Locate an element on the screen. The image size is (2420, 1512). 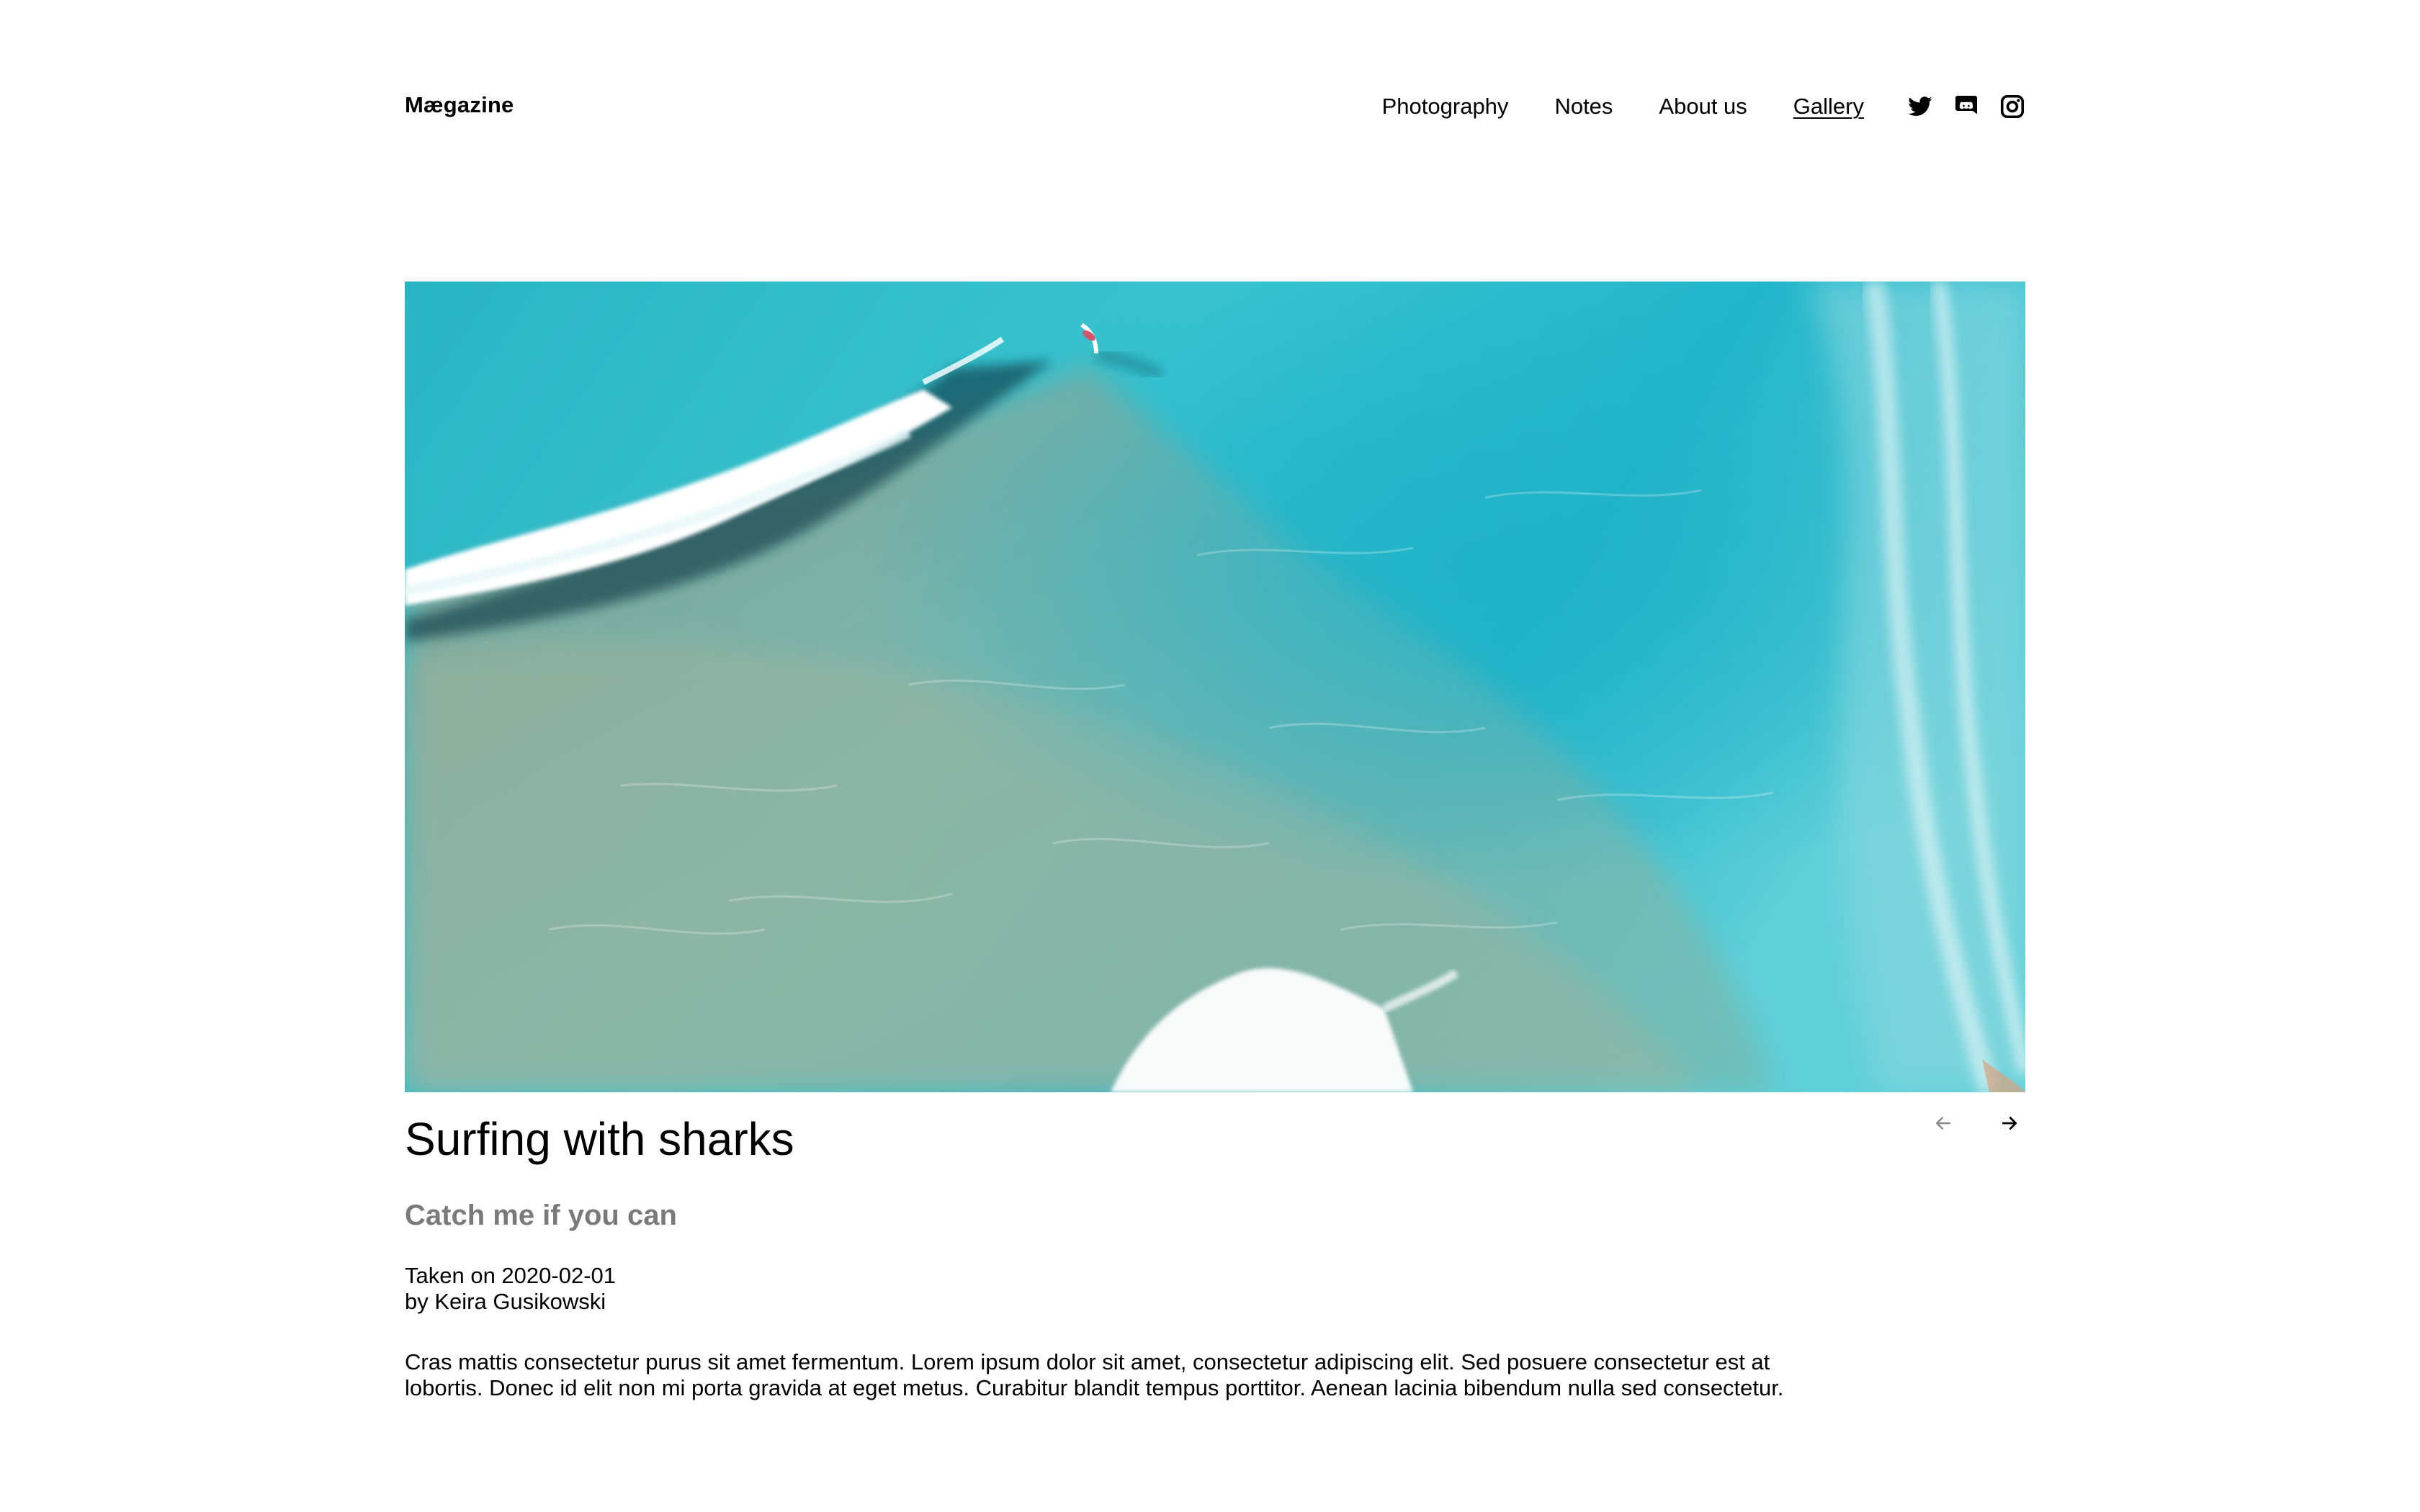
discord-icon is located at coordinates (1966, 107).